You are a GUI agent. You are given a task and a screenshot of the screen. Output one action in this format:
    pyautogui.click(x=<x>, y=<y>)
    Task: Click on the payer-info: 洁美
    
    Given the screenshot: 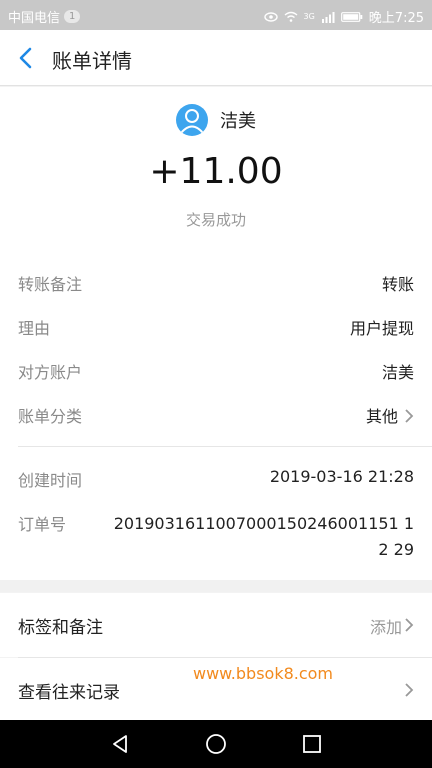 What is the action you would take?
    pyautogui.click(x=216, y=120)
    